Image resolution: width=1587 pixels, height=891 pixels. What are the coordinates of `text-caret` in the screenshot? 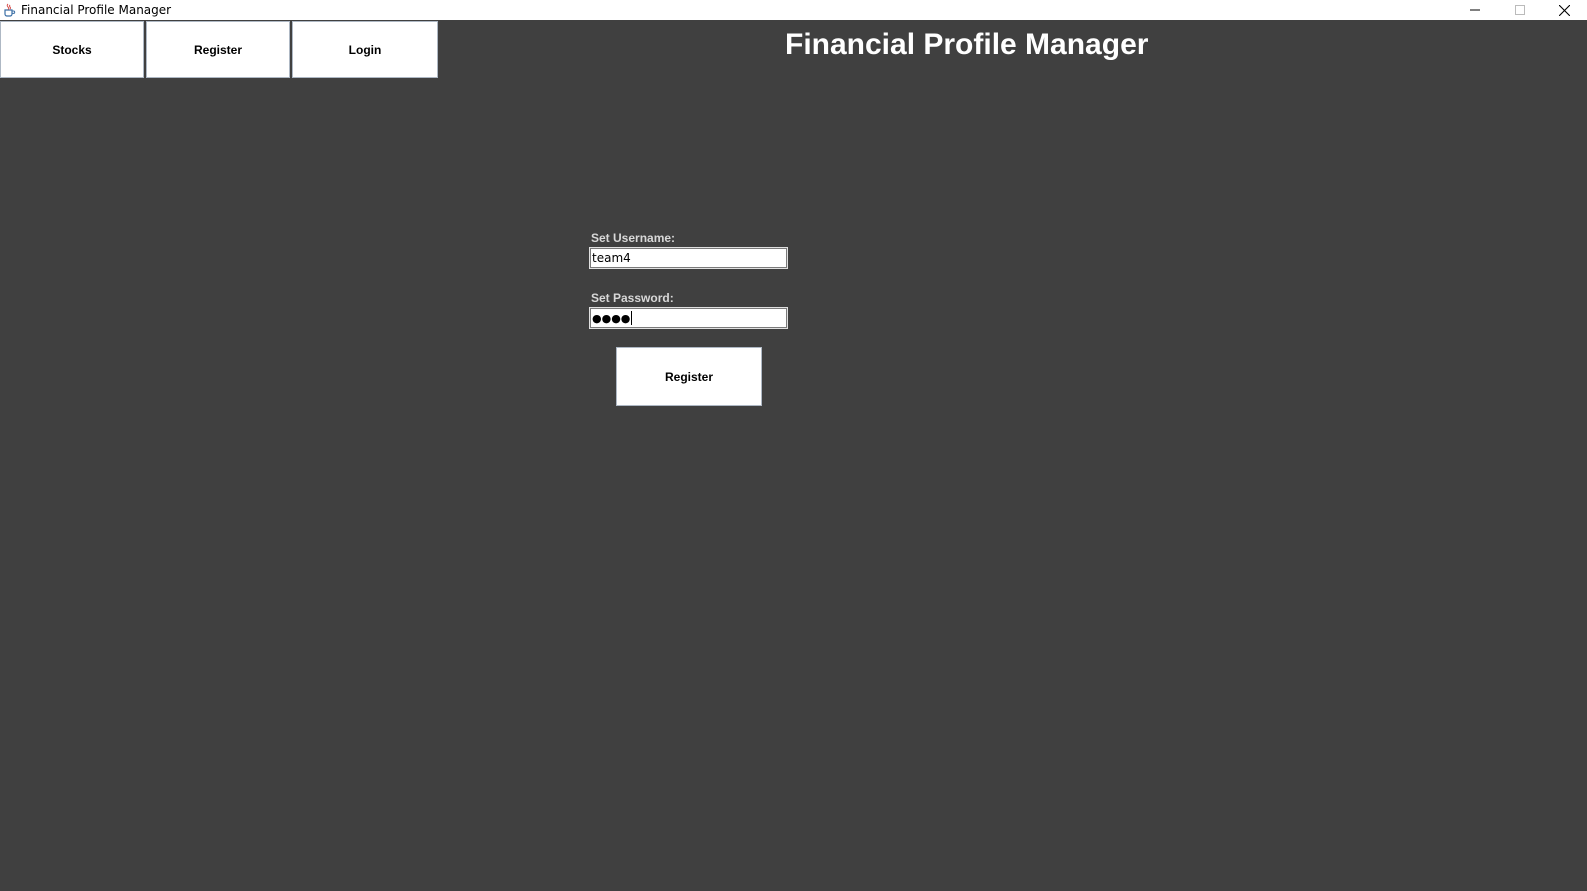 It's located at (632, 318).